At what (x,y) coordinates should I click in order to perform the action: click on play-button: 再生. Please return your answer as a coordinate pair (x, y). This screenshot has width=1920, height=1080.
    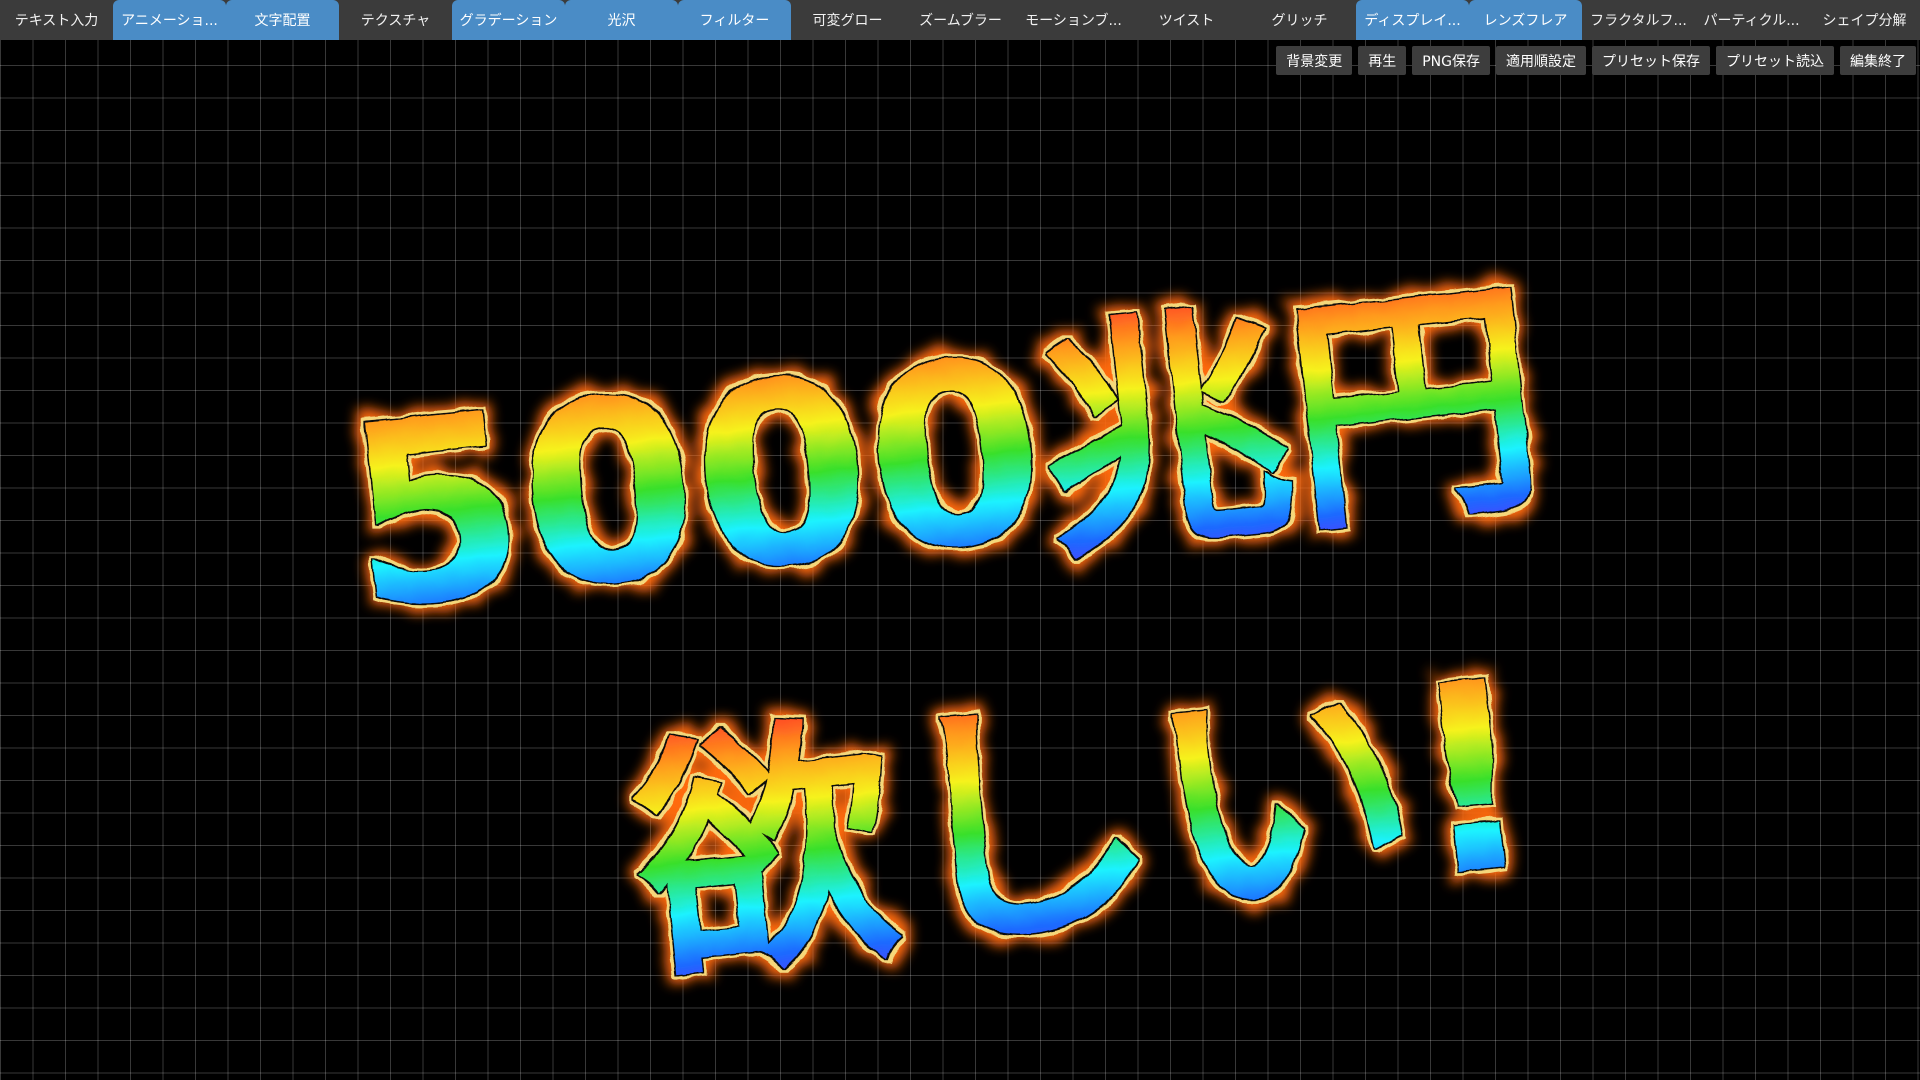
    Looking at the image, I should click on (1382, 60).